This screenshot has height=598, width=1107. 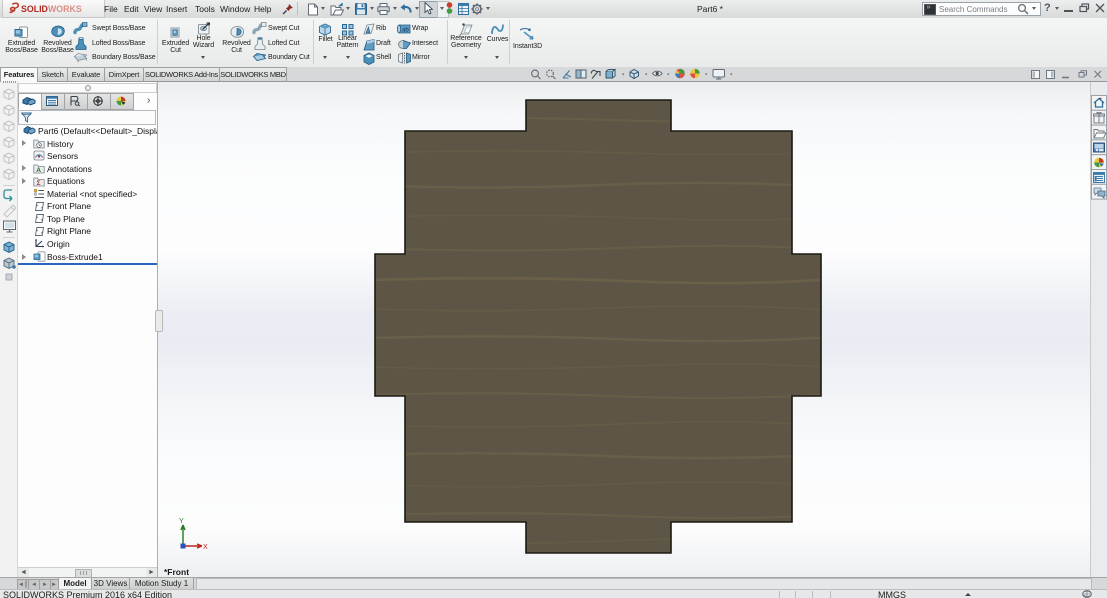 What do you see at coordinates (405, 31) in the screenshot?
I see `svg-text: ab` at bounding box center [405, 31].